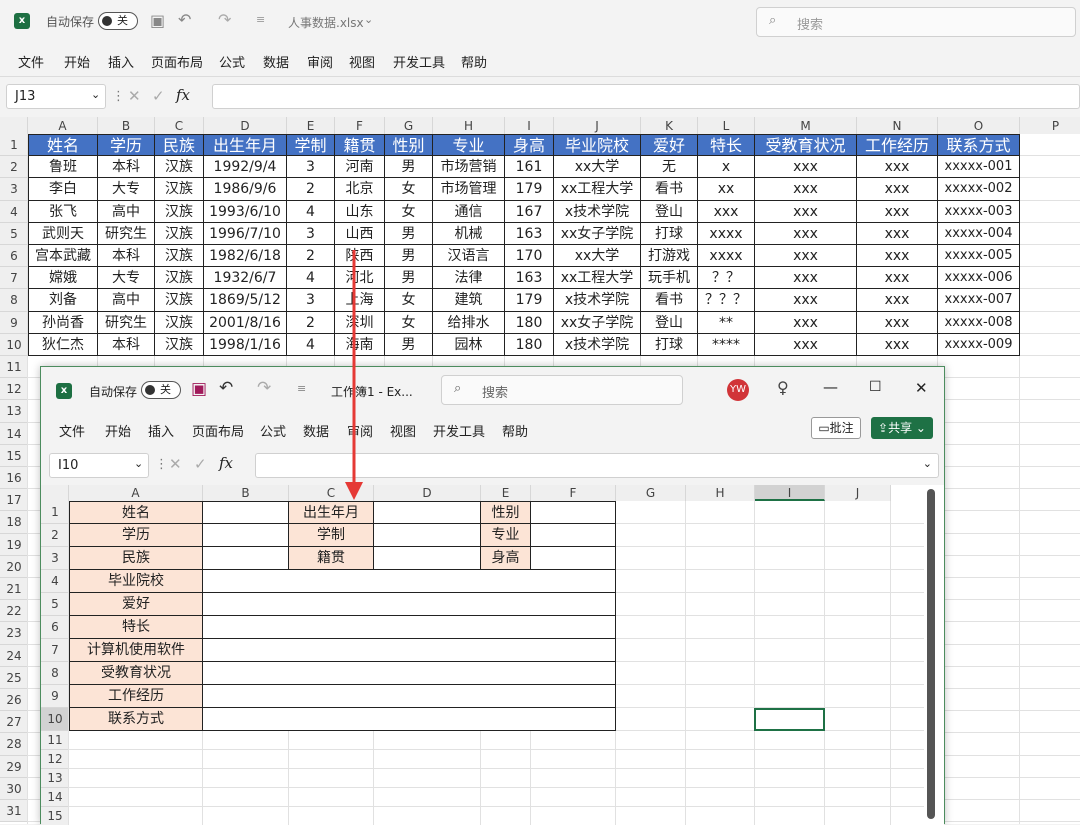 The width and height of the screenshot is (1080, 825). Describe the element at coordinates (360, 167) in the screenshot. I see `table-cell: 河南` at that location.